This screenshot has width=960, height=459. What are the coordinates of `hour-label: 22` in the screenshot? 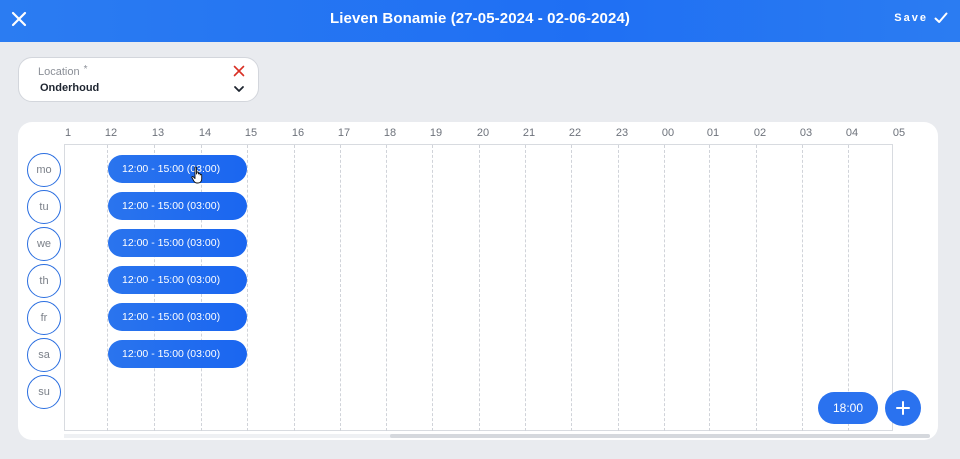 It's located at (575, 133).